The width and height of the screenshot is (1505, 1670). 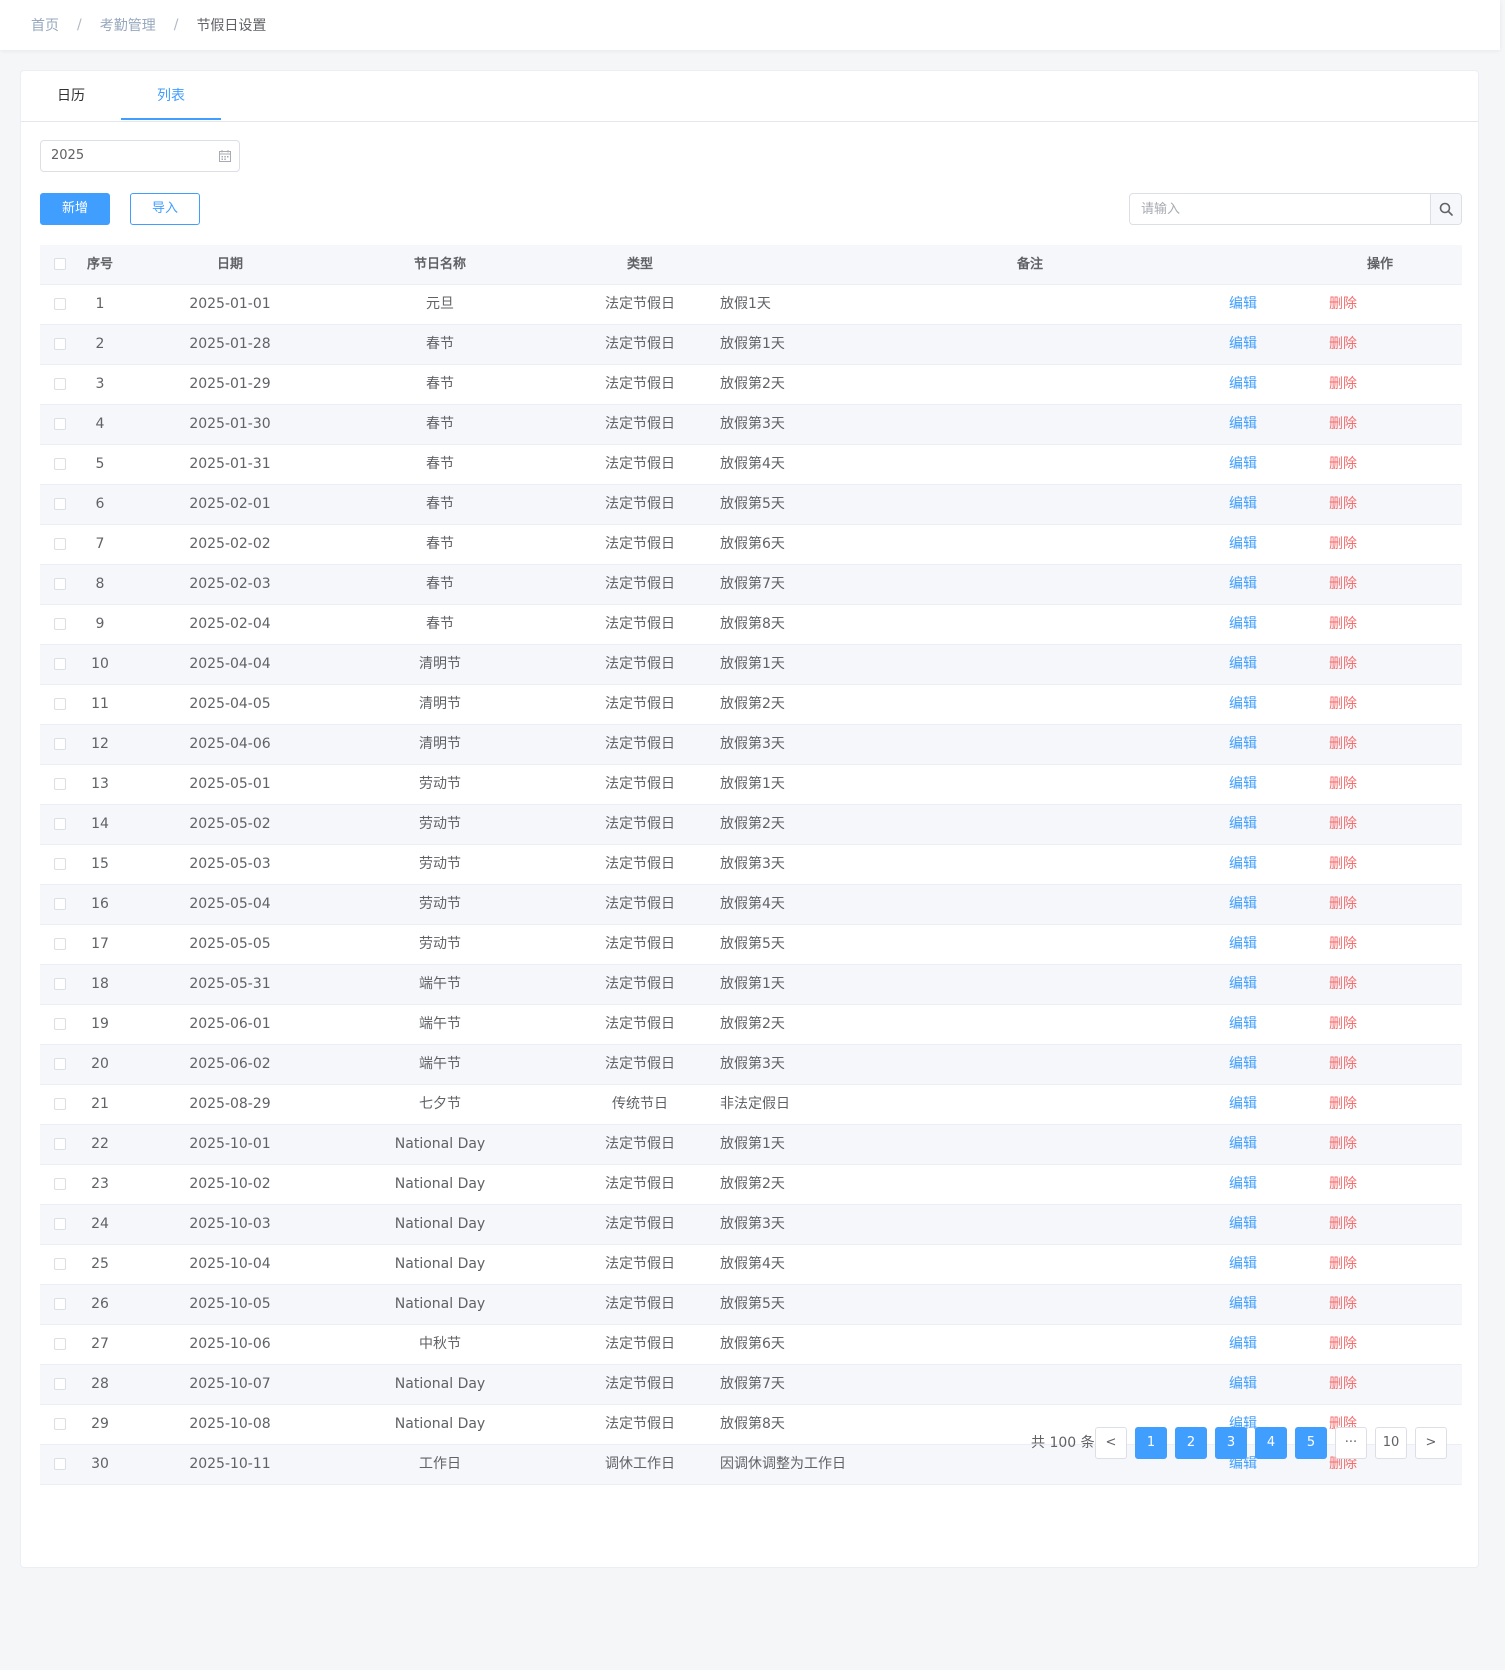 I want to click on pagination-next-button: >, so click(x=1431, y=1443).